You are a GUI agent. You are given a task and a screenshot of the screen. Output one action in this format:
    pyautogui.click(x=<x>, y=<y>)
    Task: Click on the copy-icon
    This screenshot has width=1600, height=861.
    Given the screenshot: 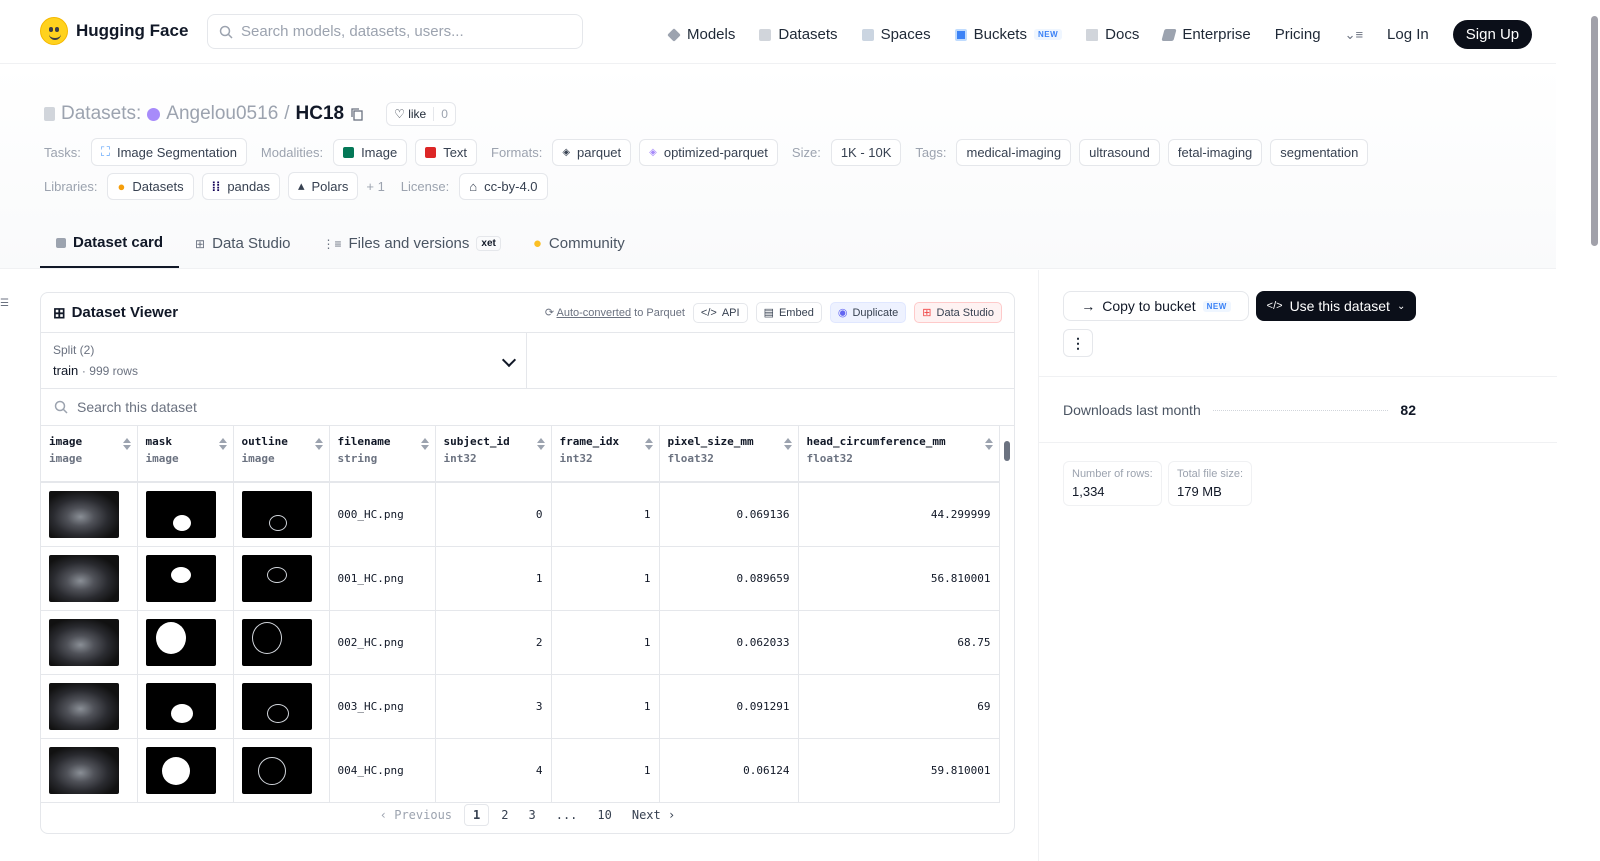 What is the action you would take?
    pyautogui.click(x=357, y=114)
    